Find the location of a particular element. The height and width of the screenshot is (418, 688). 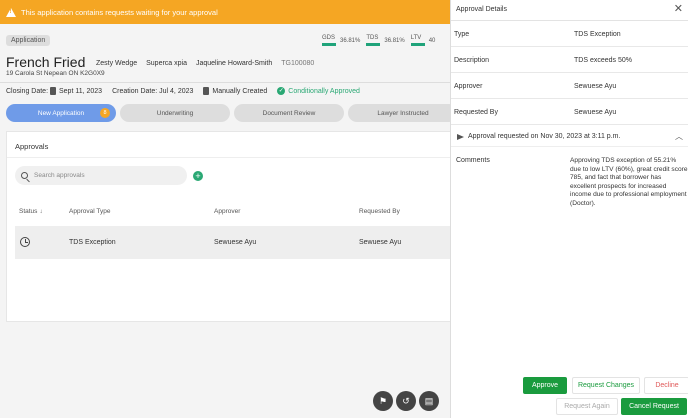

metric-value: 40 is located at coordinates (432, 41).